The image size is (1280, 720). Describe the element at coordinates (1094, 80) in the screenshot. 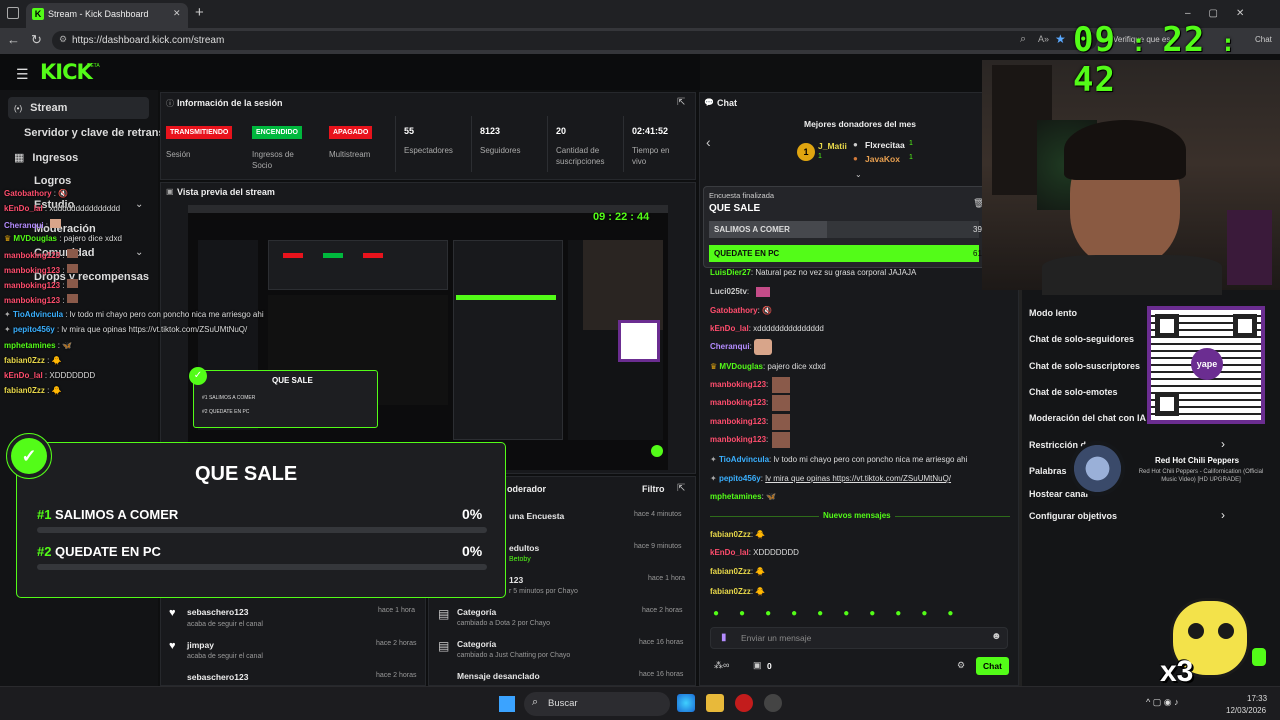

I see `clock-seconds: 42` at that location.